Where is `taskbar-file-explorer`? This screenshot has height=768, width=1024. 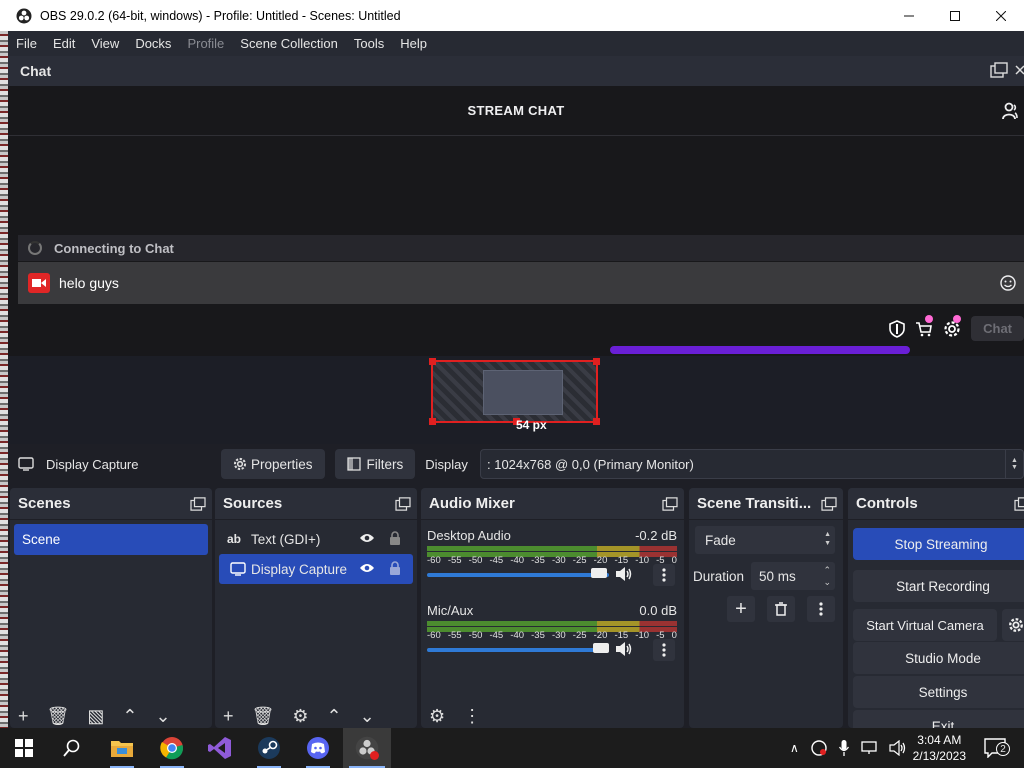 taskbar-file-explorer is located at coordinates (122, 748).